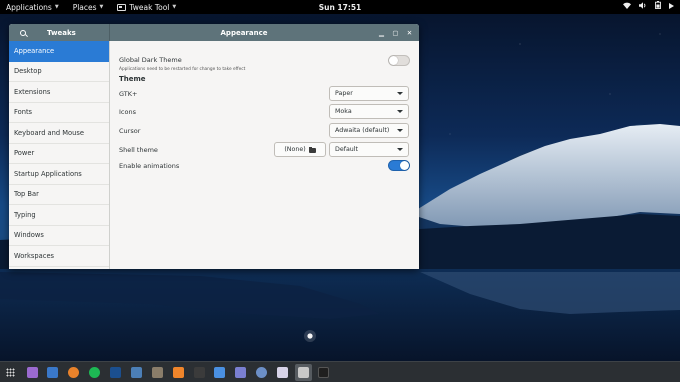 The width and height of the screenshot is (680, 382). What do you see at coordinates (648, 7) in the screenshot?
I see `system-status-menu` at bounding box center [648, 7].